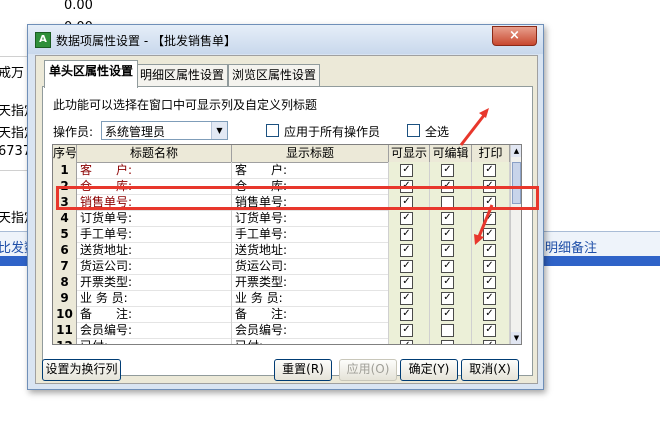 The height and width of the screenshot is (428, 660). I want to click on arrow-up-icon, so click(474, 127).